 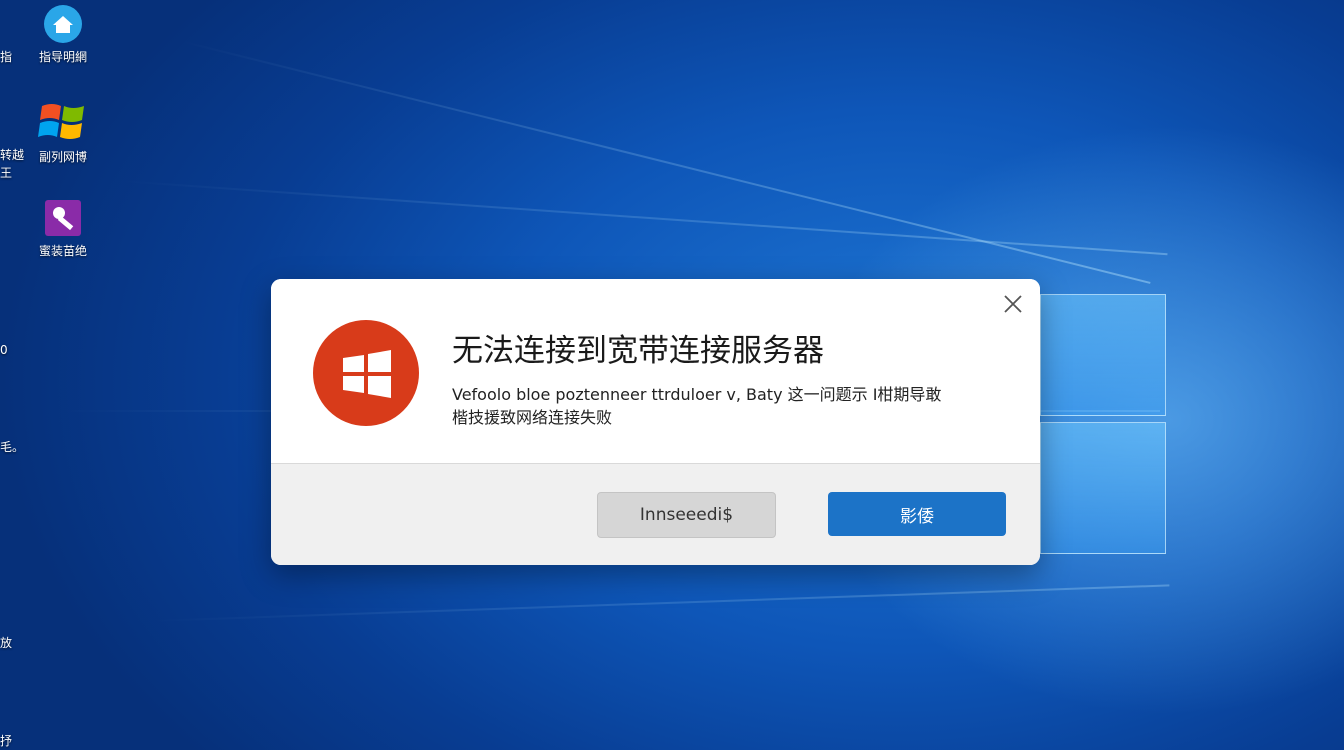 I want to click on desktop-icon-label: 指导明網, so click(x=62, y=57).